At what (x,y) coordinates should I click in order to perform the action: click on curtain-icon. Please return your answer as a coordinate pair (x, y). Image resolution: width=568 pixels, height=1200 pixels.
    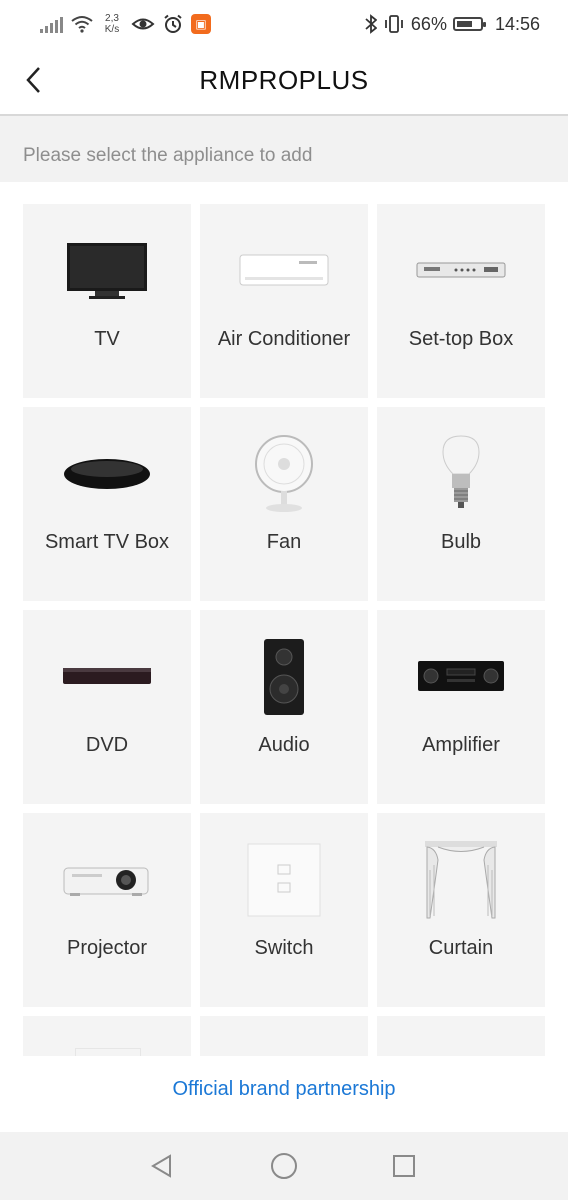
    Looking at the image, I should click on (461, 880).